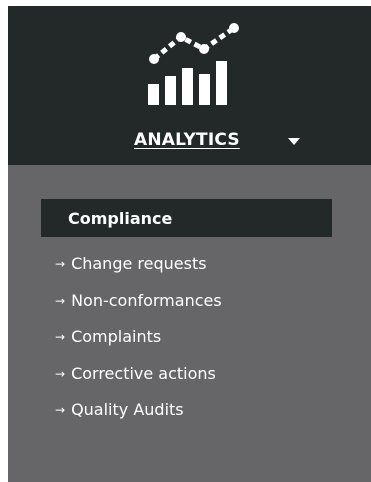 The height and width of the screenshot is (482, 371). What do you see at coordinates (127, 409) in the screenshot?
I see `menu-item-label: Quality Audits` at bounding box center [127, 409].